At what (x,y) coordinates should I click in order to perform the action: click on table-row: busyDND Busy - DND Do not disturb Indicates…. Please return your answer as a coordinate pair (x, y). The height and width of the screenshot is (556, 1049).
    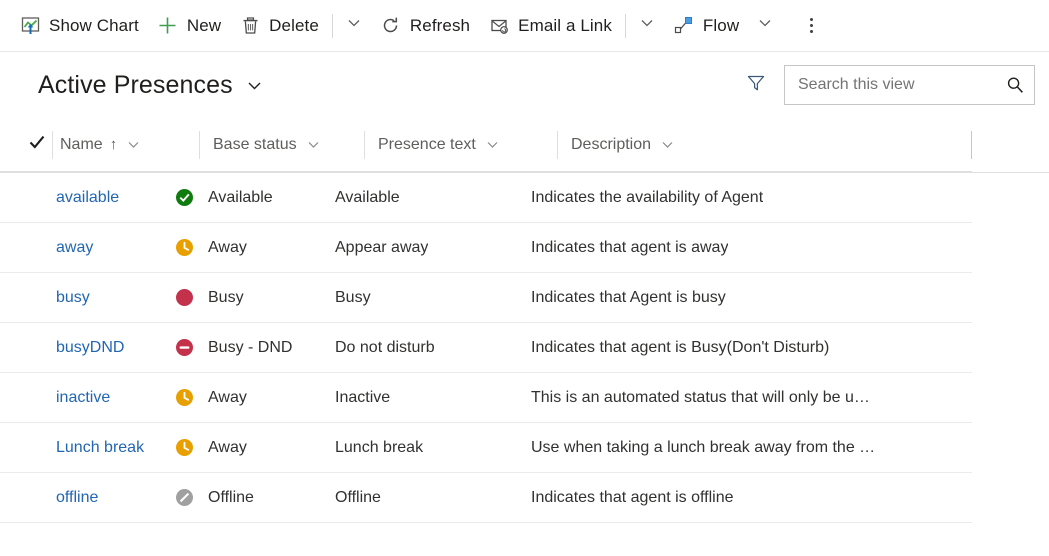
    Looking at the image, I should click on (486, 348).